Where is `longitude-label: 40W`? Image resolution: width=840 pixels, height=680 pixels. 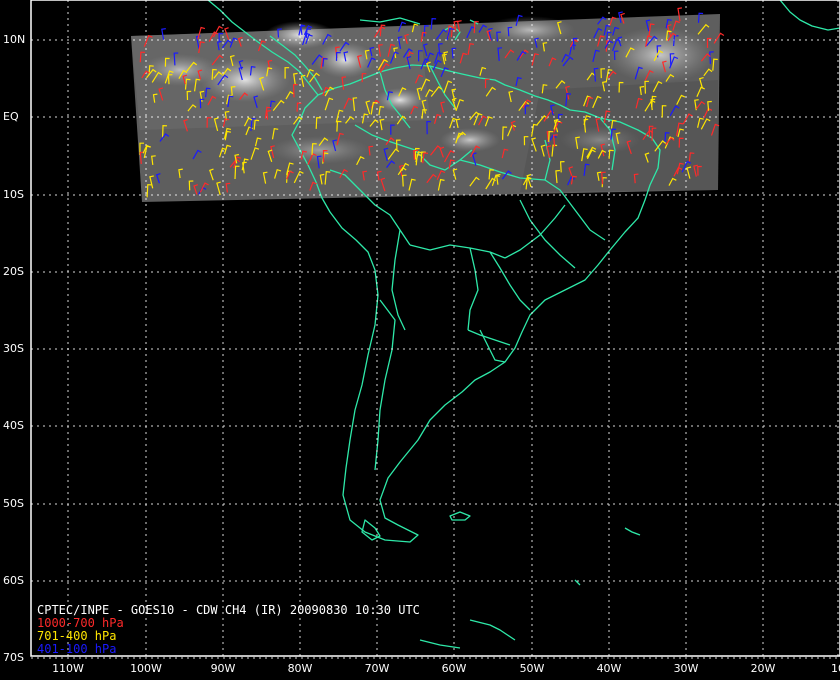 longitude-label: 40W is located at coordinates (609, 668).